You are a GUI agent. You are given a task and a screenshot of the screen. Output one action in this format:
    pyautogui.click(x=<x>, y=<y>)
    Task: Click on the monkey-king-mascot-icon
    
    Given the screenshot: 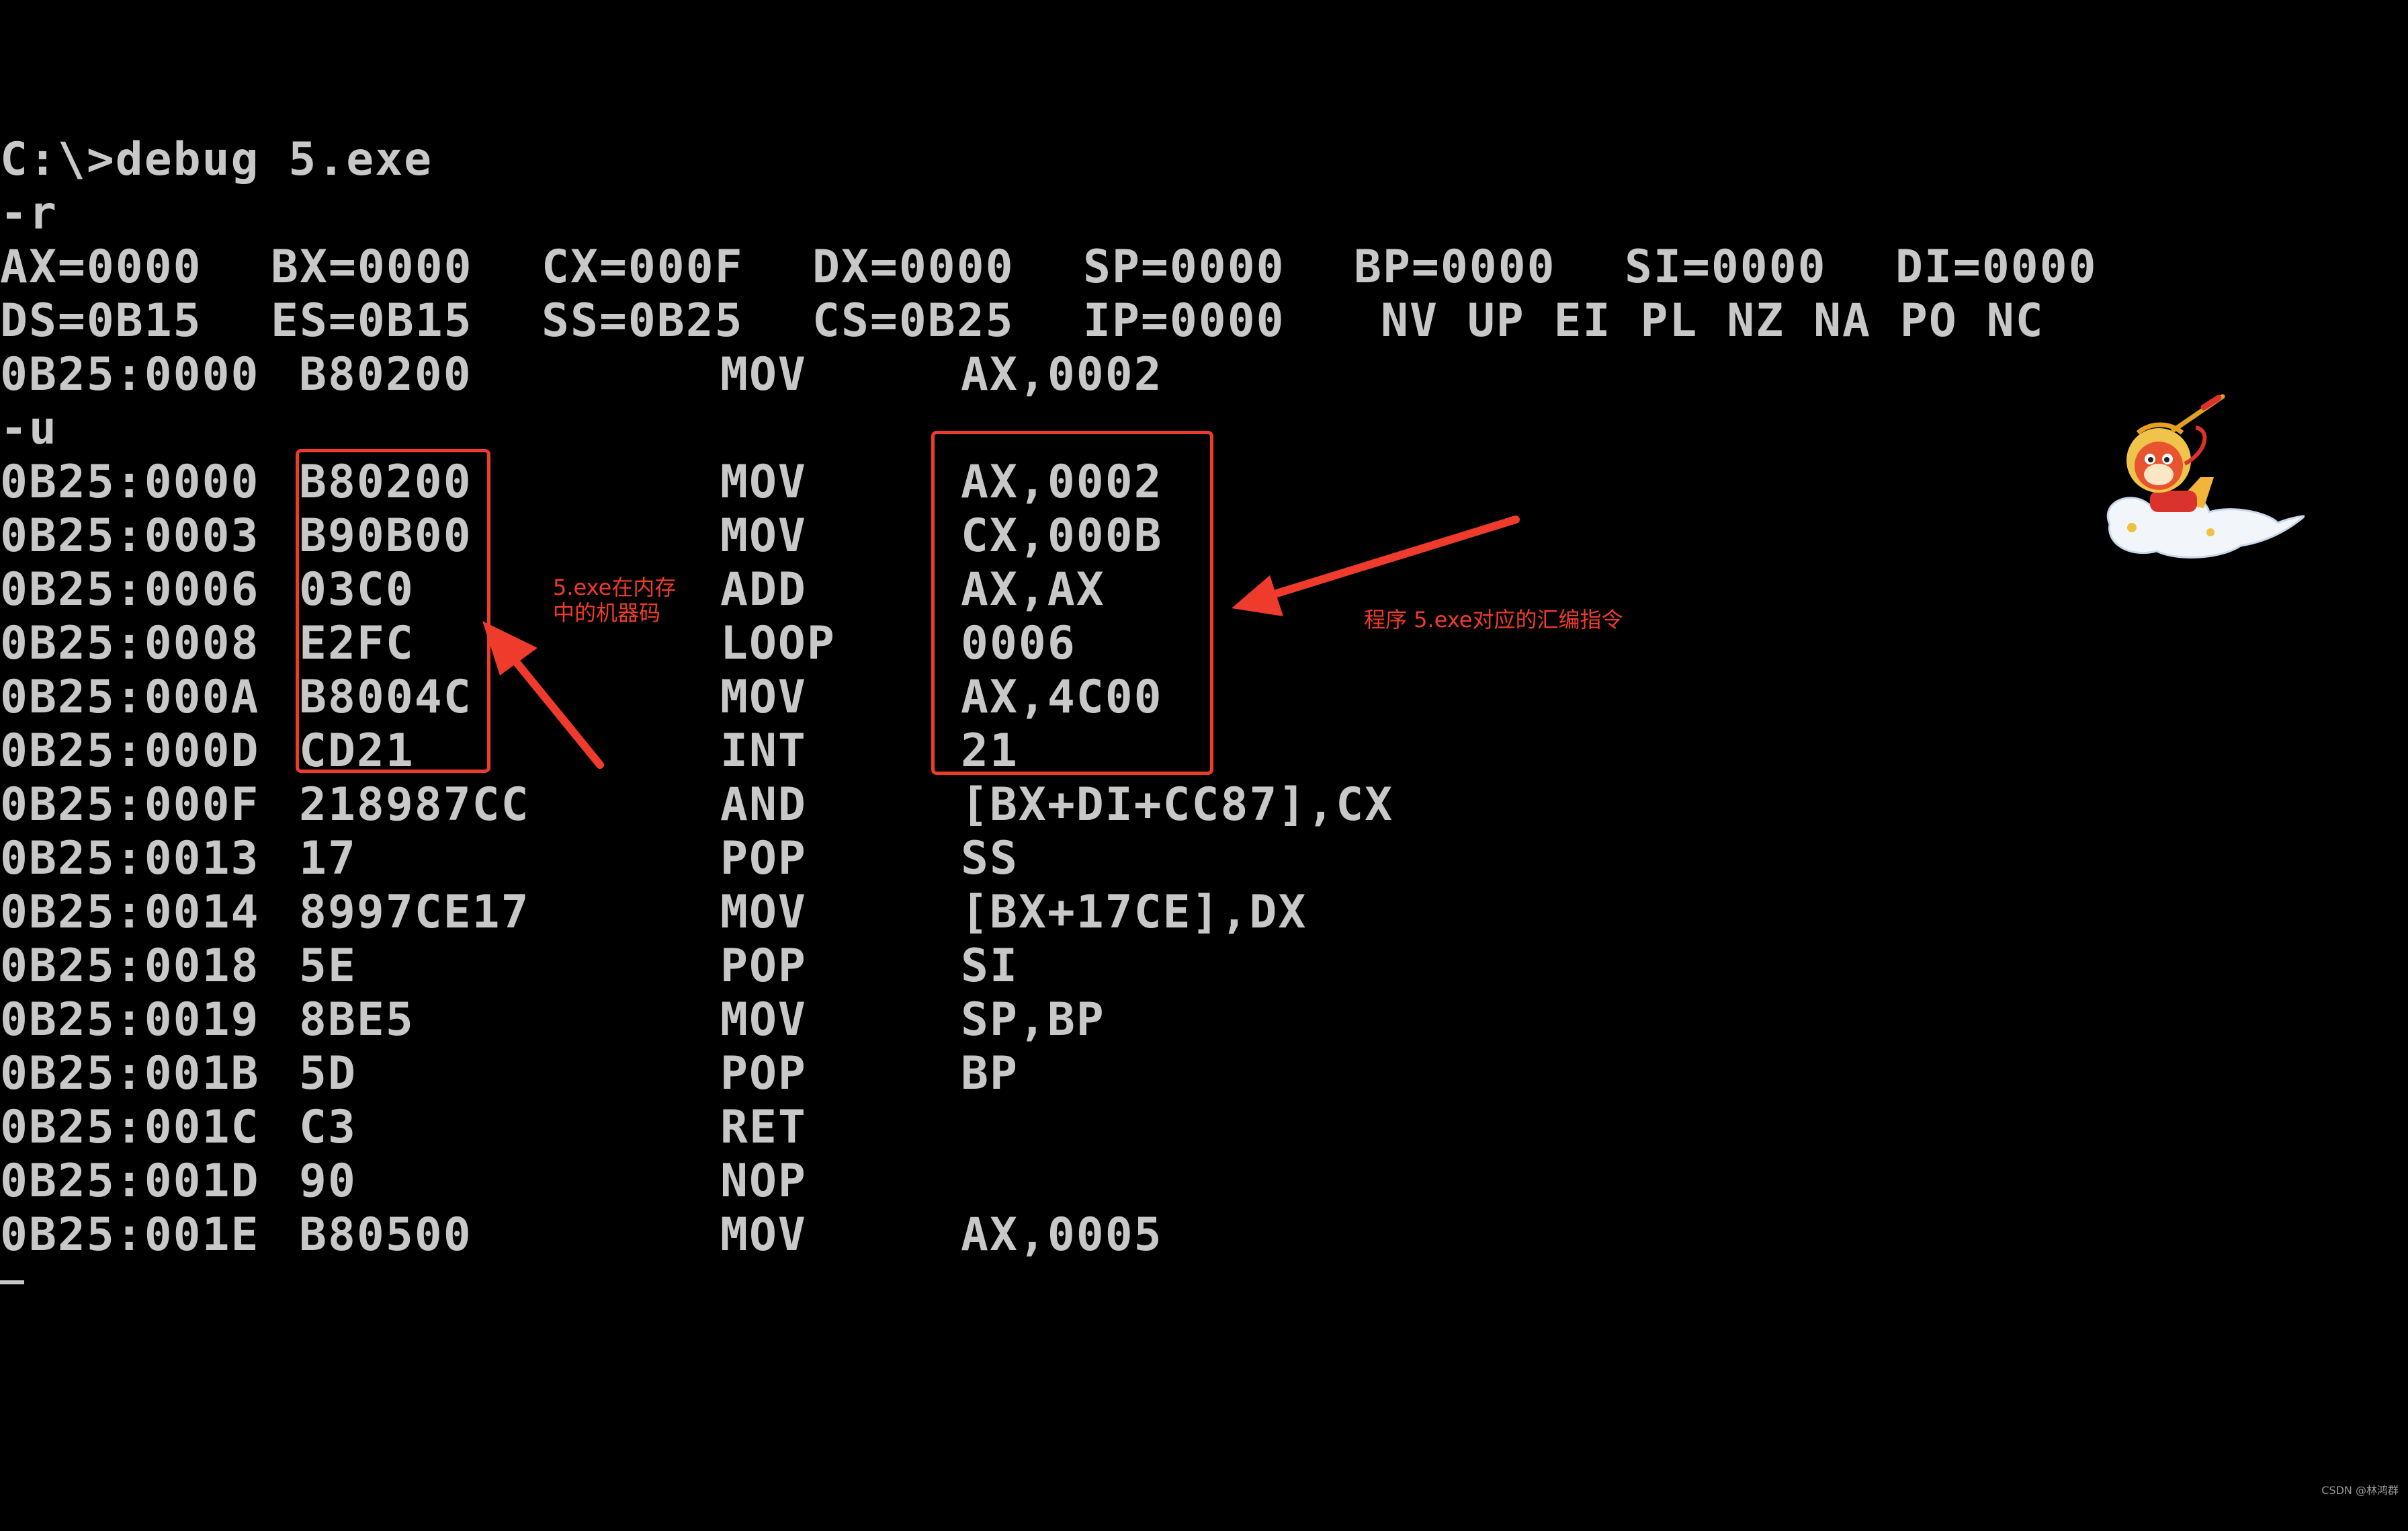 What is the action you would take?
    pyautogui.click(x=2206, y=476)
    